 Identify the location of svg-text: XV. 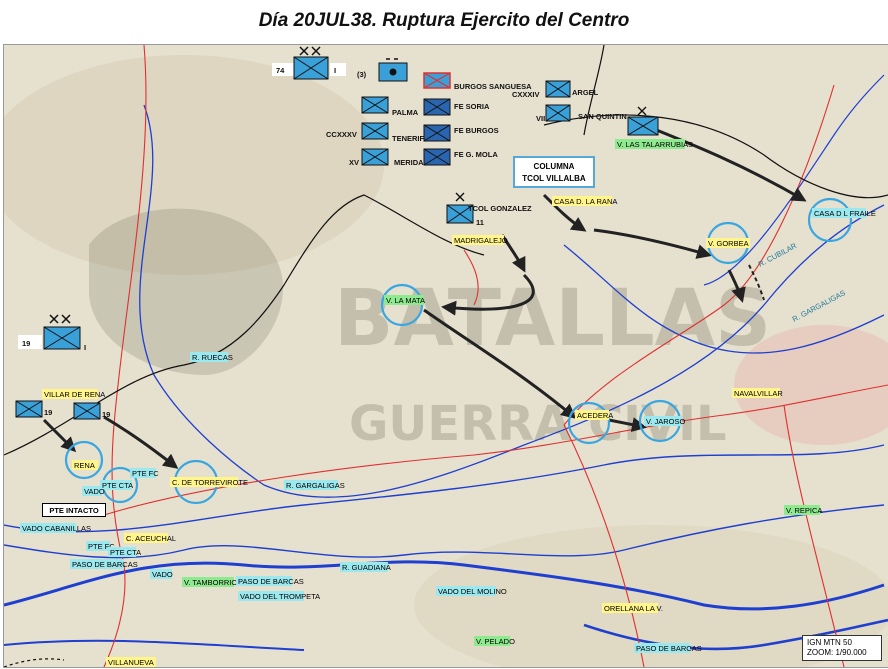
(354, 162).